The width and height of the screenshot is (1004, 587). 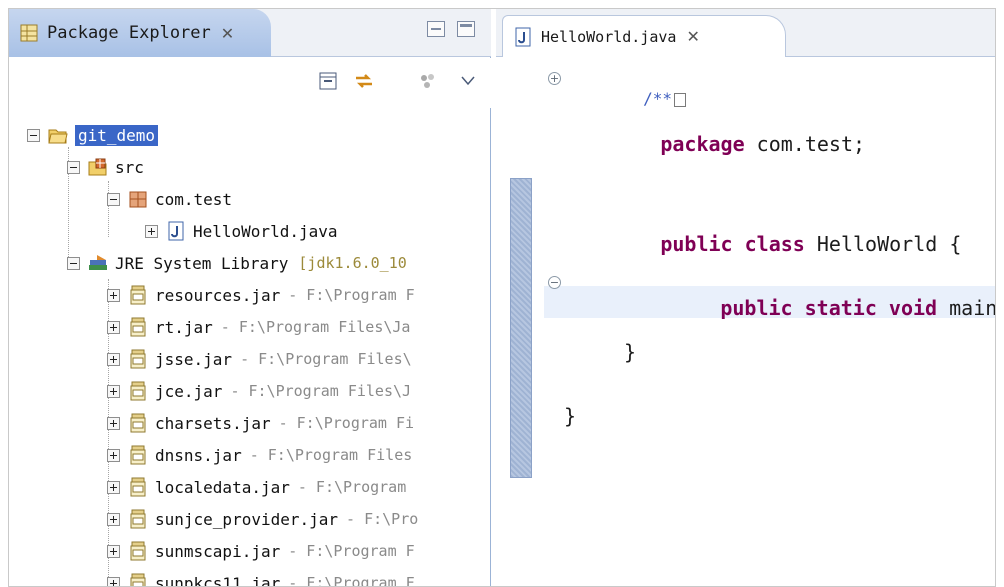 I want to click on package-explorer-toolbar, so click(x=250, y=83).